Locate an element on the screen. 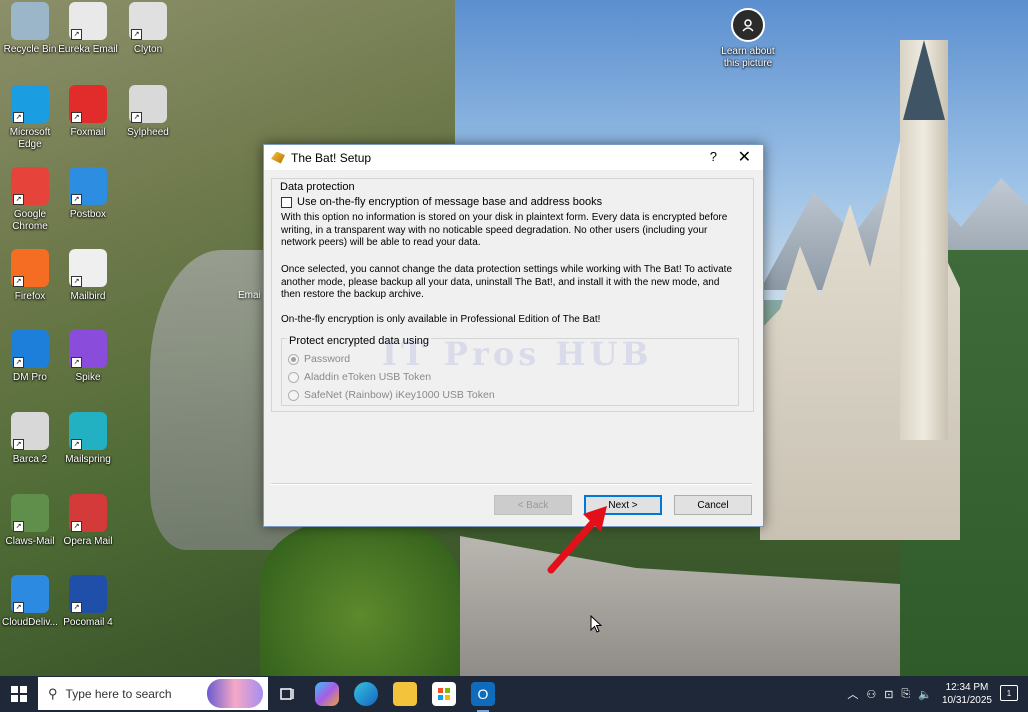 This screenshot has height=712, width=1028. encryption-checkbox is located at coordinates (286, 202).